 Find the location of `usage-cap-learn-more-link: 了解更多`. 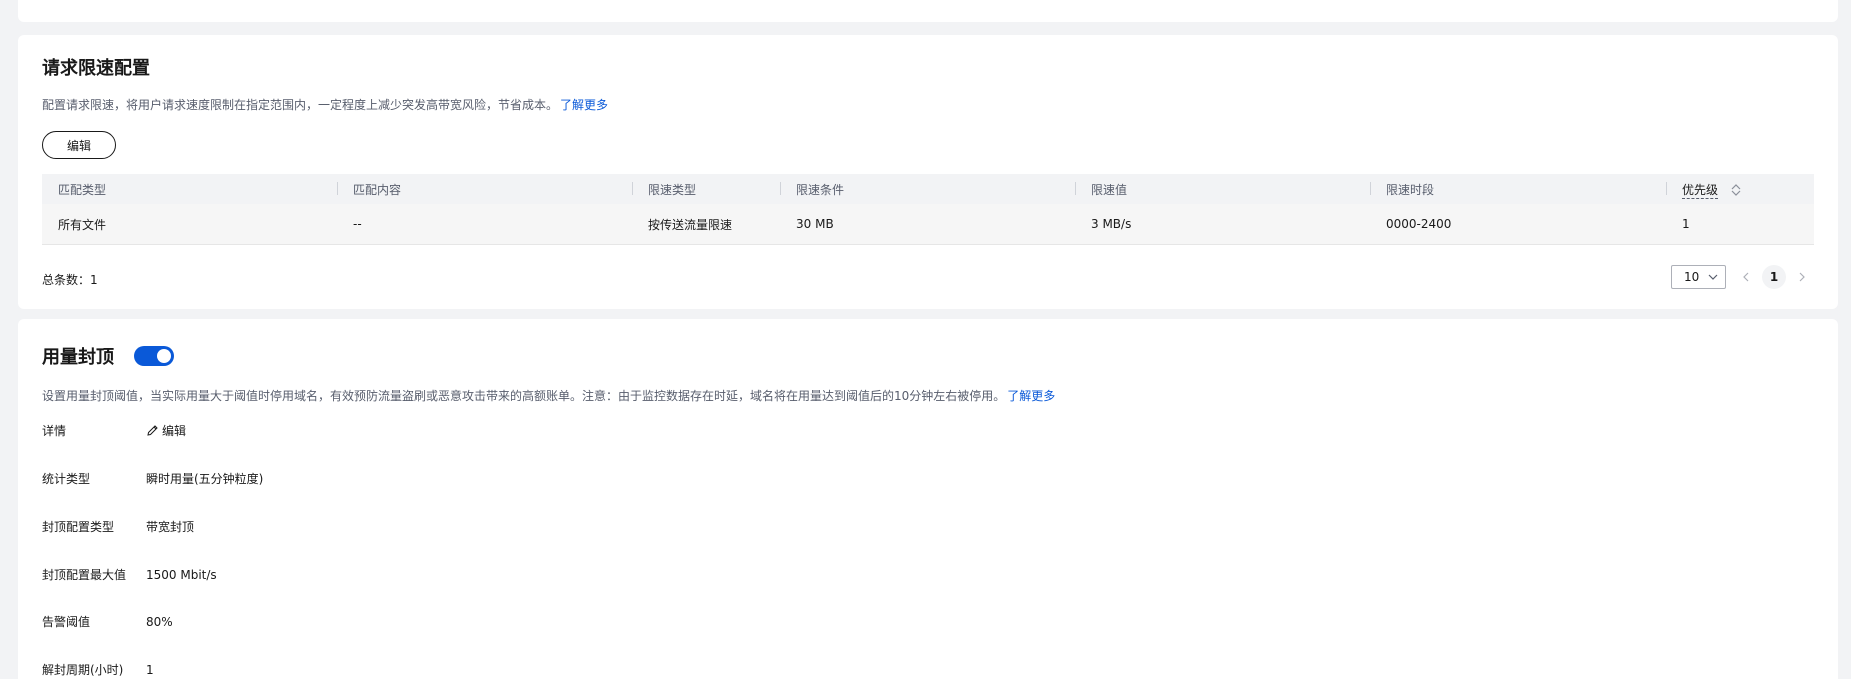

usage-cap-learn-more-link: 了解更多 is located at coordinates (1031, 396).